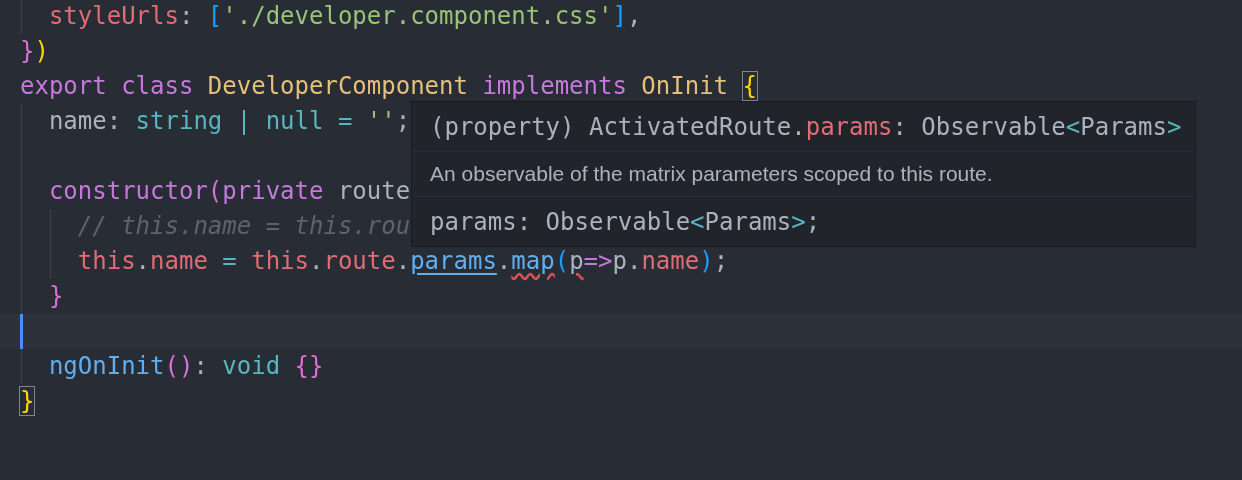 This screenshot has width=1242, height=480. What do you see at coordinates (806, 126) in the screenshot?
I see `tooltip-signature: (property) ActivatedRoute.params: Observable<Params>` at bounding box center [806, 126].